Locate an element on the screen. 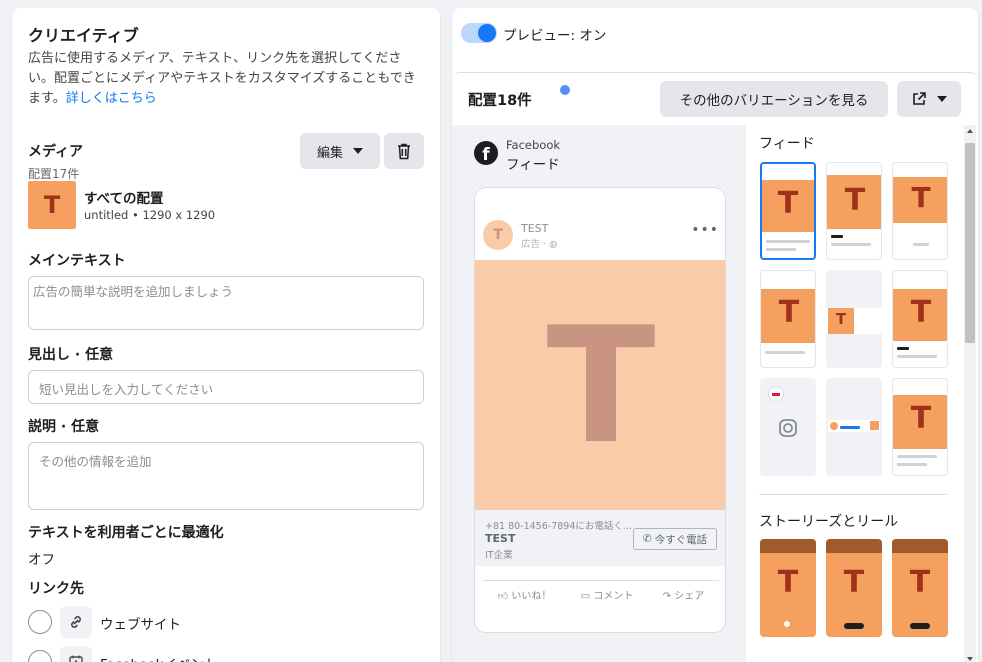  comment-button: ▭ コメント is located at coordinates (607, 594).